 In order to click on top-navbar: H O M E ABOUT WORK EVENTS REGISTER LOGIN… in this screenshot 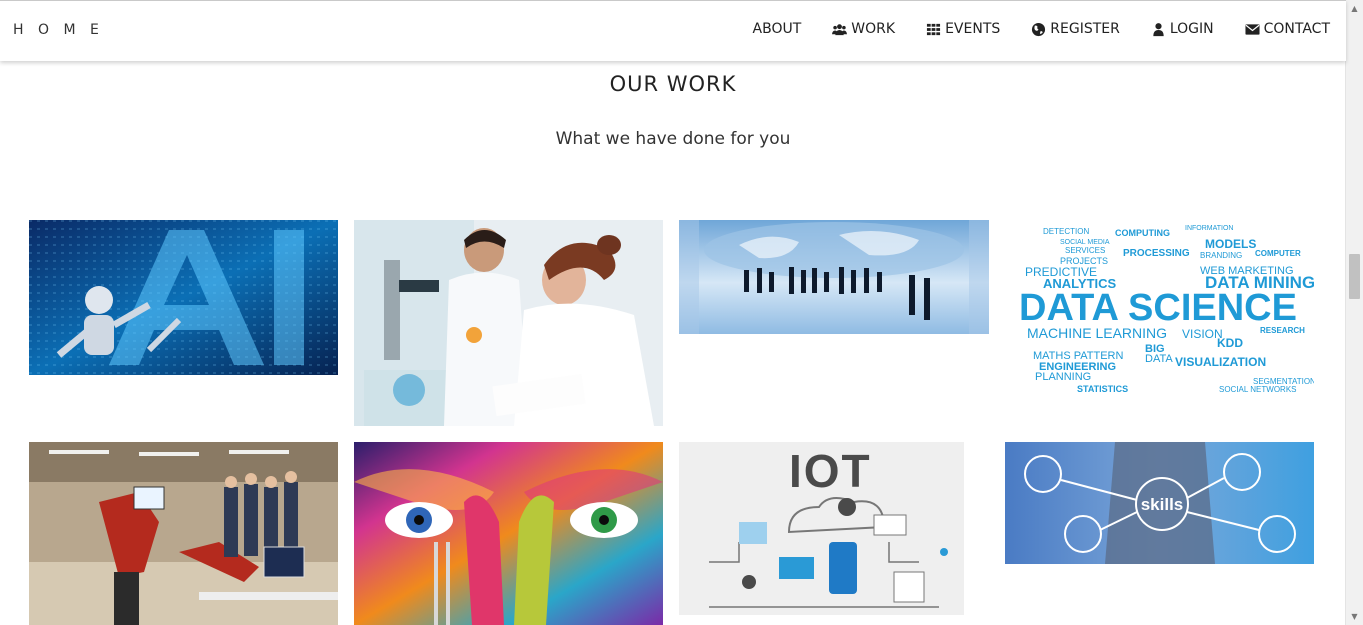, I will do `click(673, 30)`.